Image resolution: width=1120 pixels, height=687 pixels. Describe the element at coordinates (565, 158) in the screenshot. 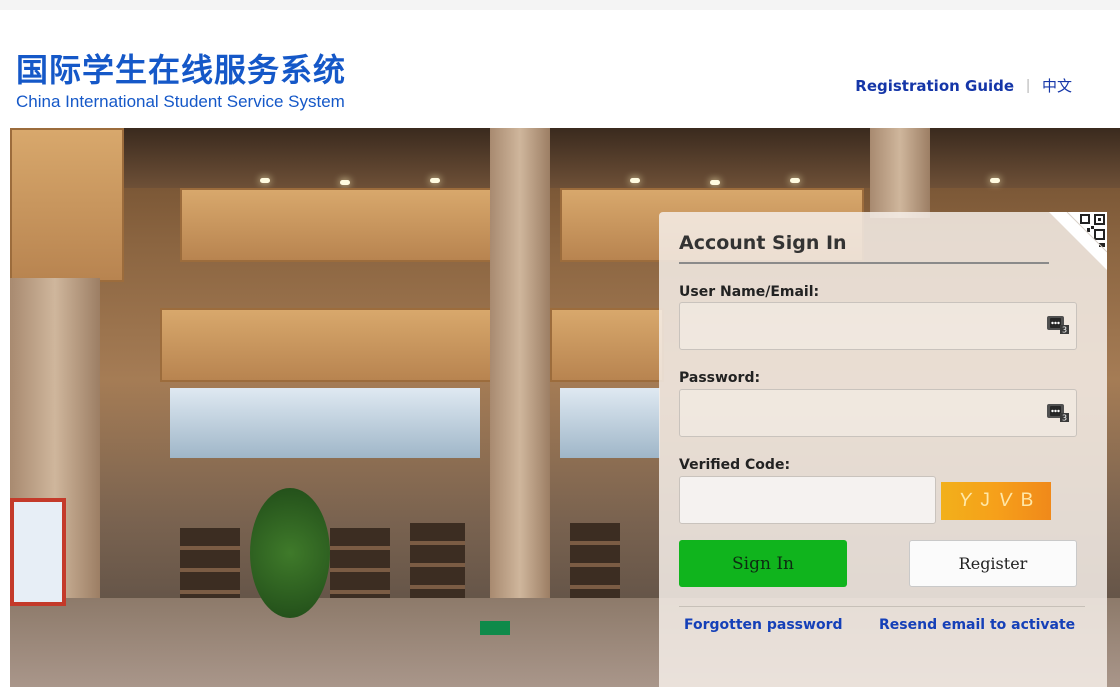

I see `hero-ceiling` at that location.